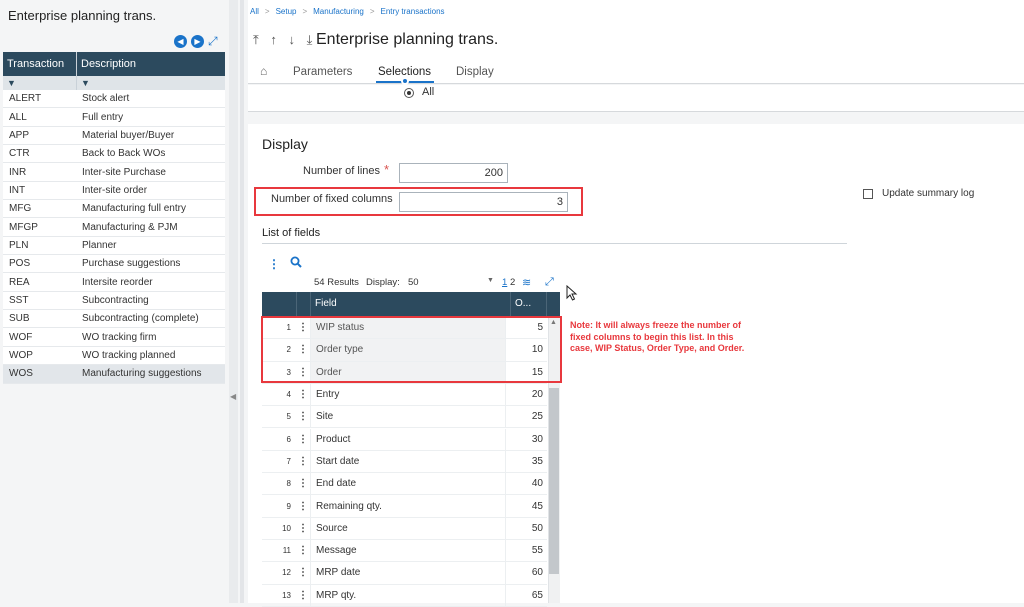  I want to click on page-1-link: 1, so click(504, 282).